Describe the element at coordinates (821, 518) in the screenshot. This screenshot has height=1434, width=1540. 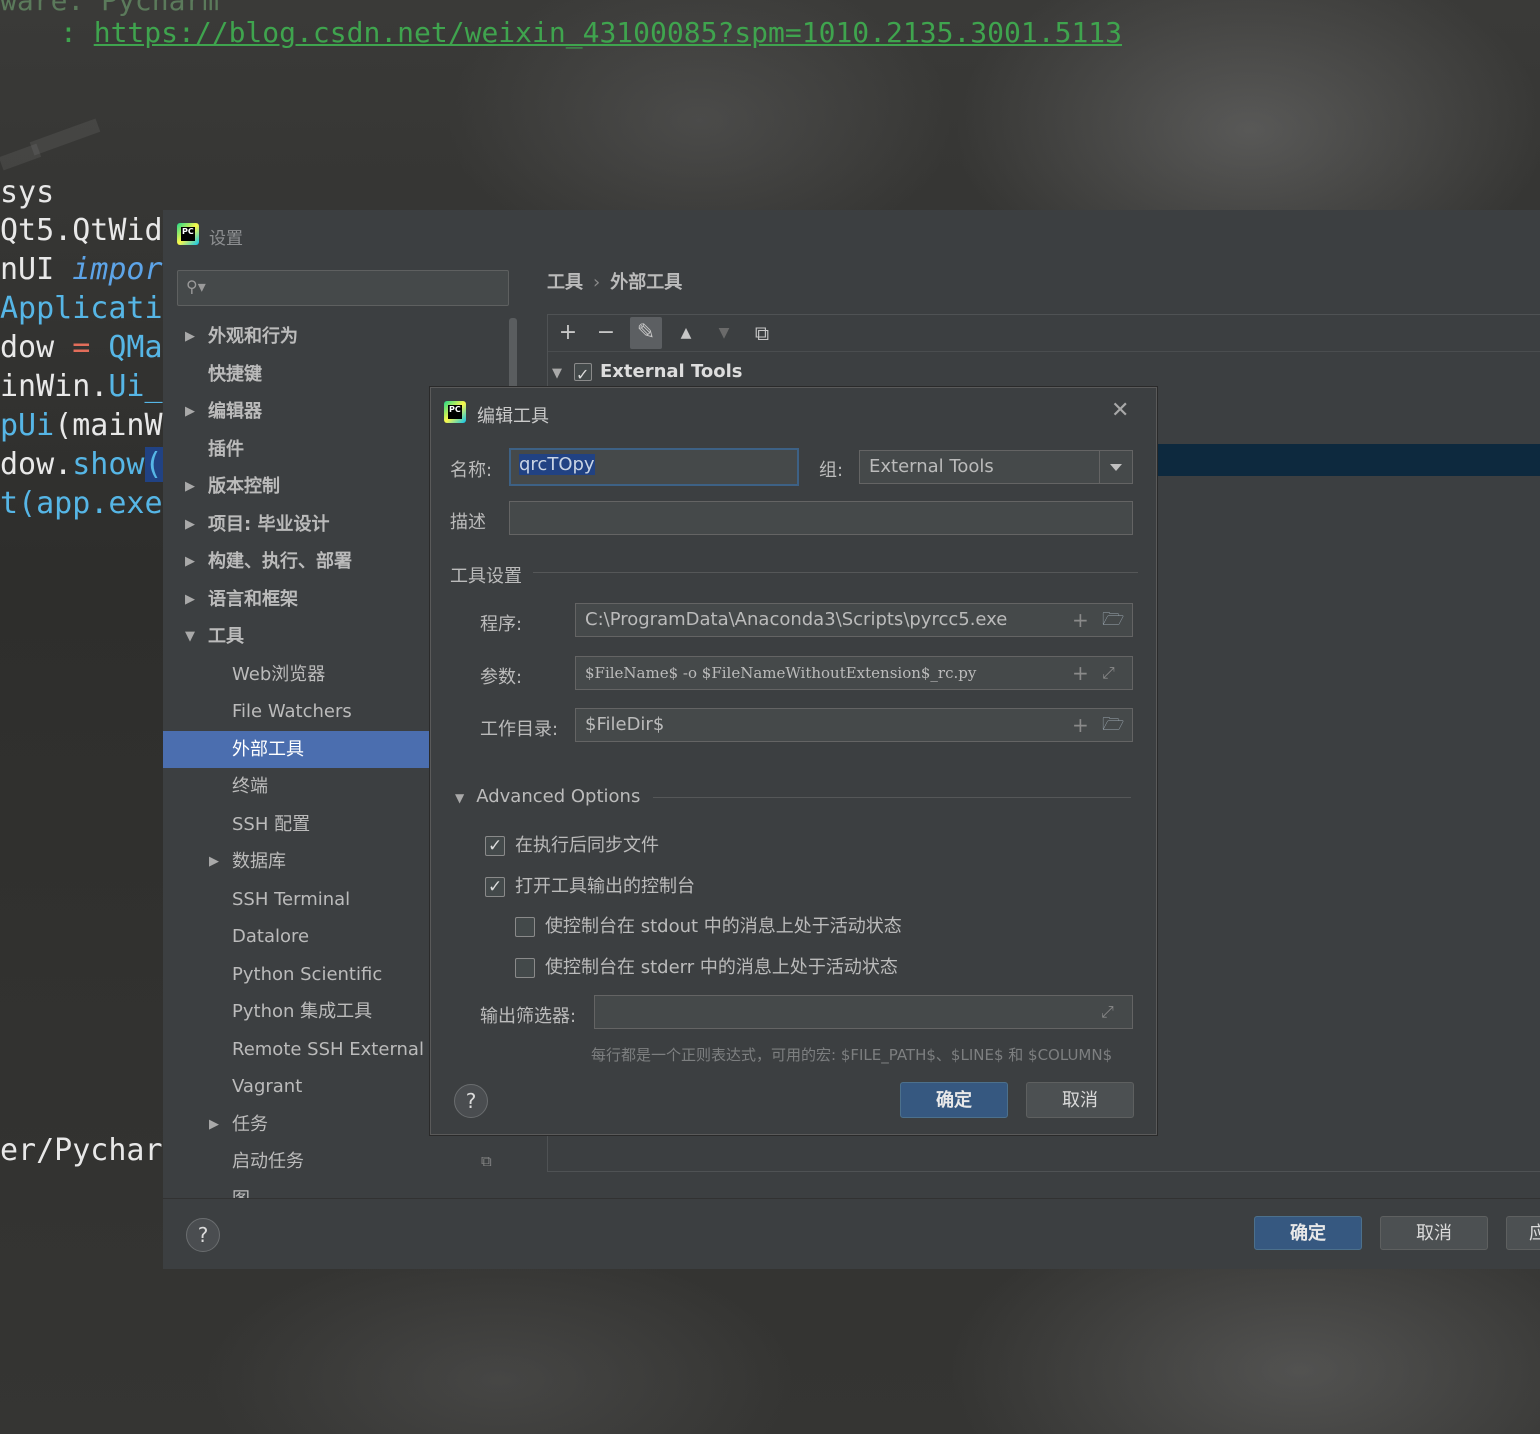
I see `description-input` at that location.